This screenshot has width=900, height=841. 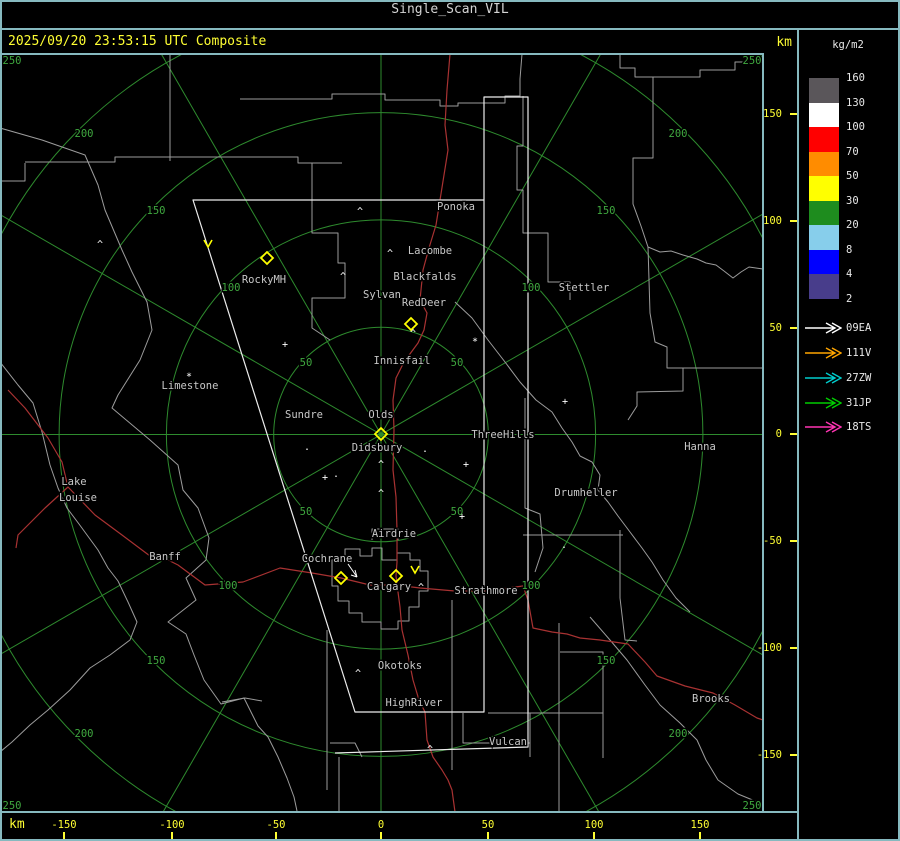 What do you see at coordinates (823, 378) in the screenshot?
I see `radar-arrow-icon-27ZW` at bounding box center [823, 378].